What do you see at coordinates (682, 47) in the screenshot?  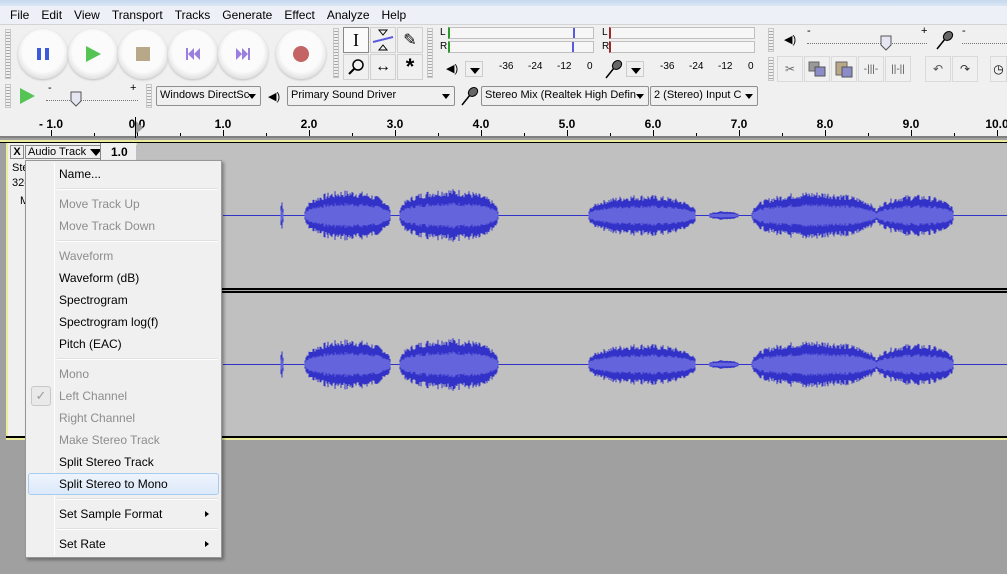 I see `record-meter-right` at bounding box center [682, 47].